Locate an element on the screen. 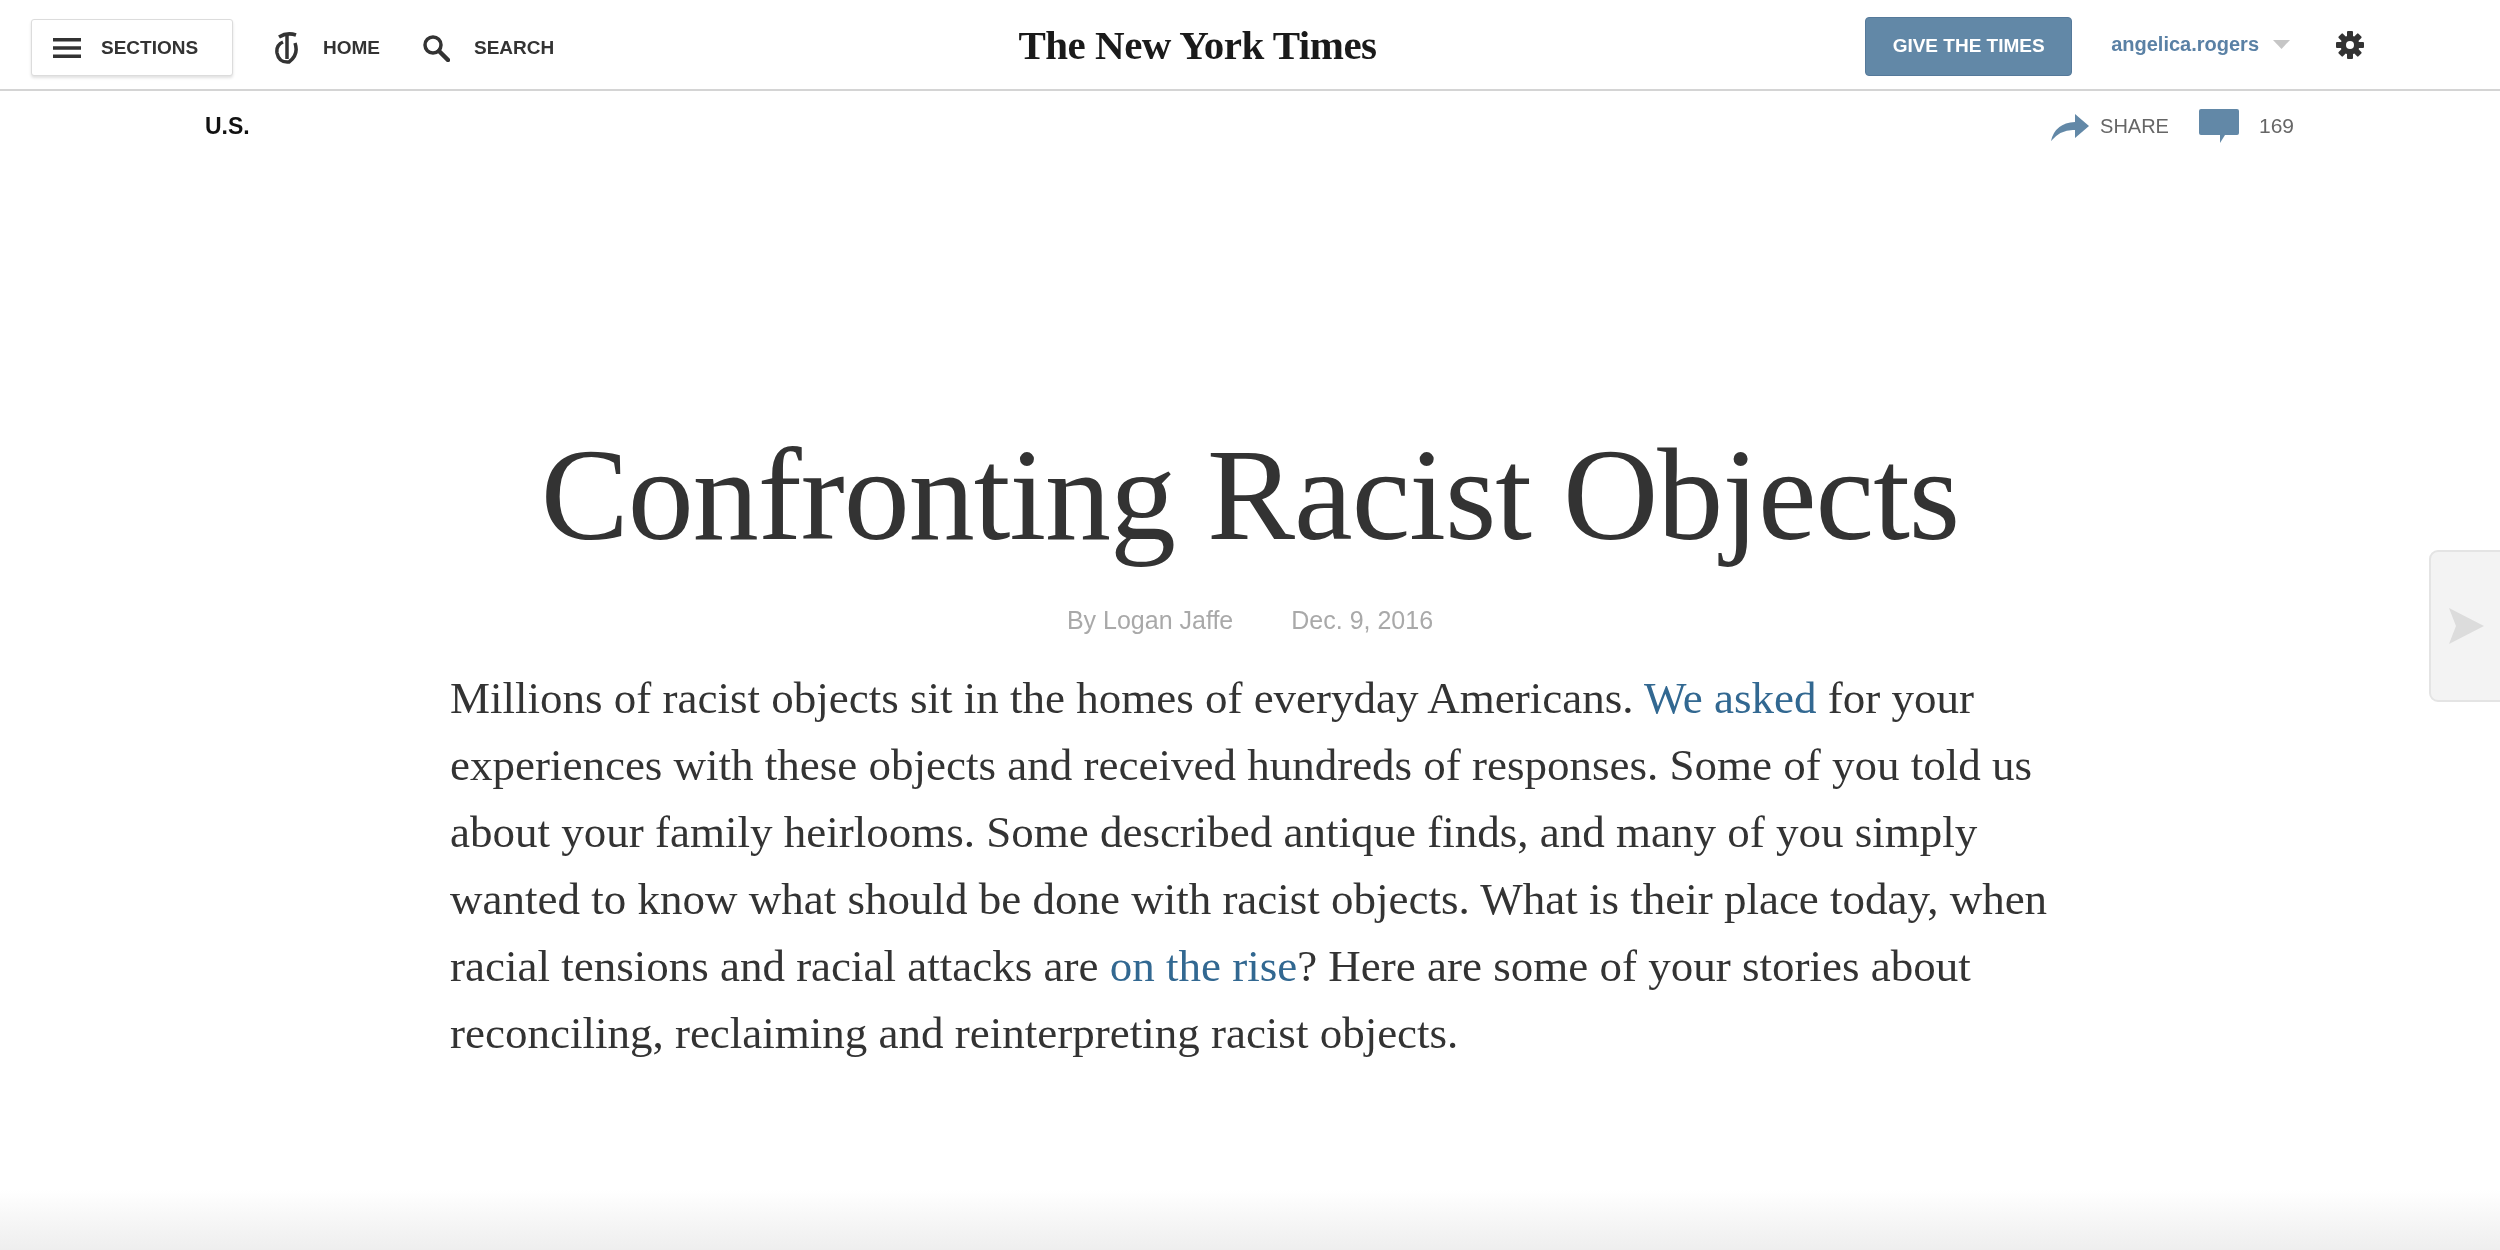  emblem-icon is located at coordinates (287, 47).